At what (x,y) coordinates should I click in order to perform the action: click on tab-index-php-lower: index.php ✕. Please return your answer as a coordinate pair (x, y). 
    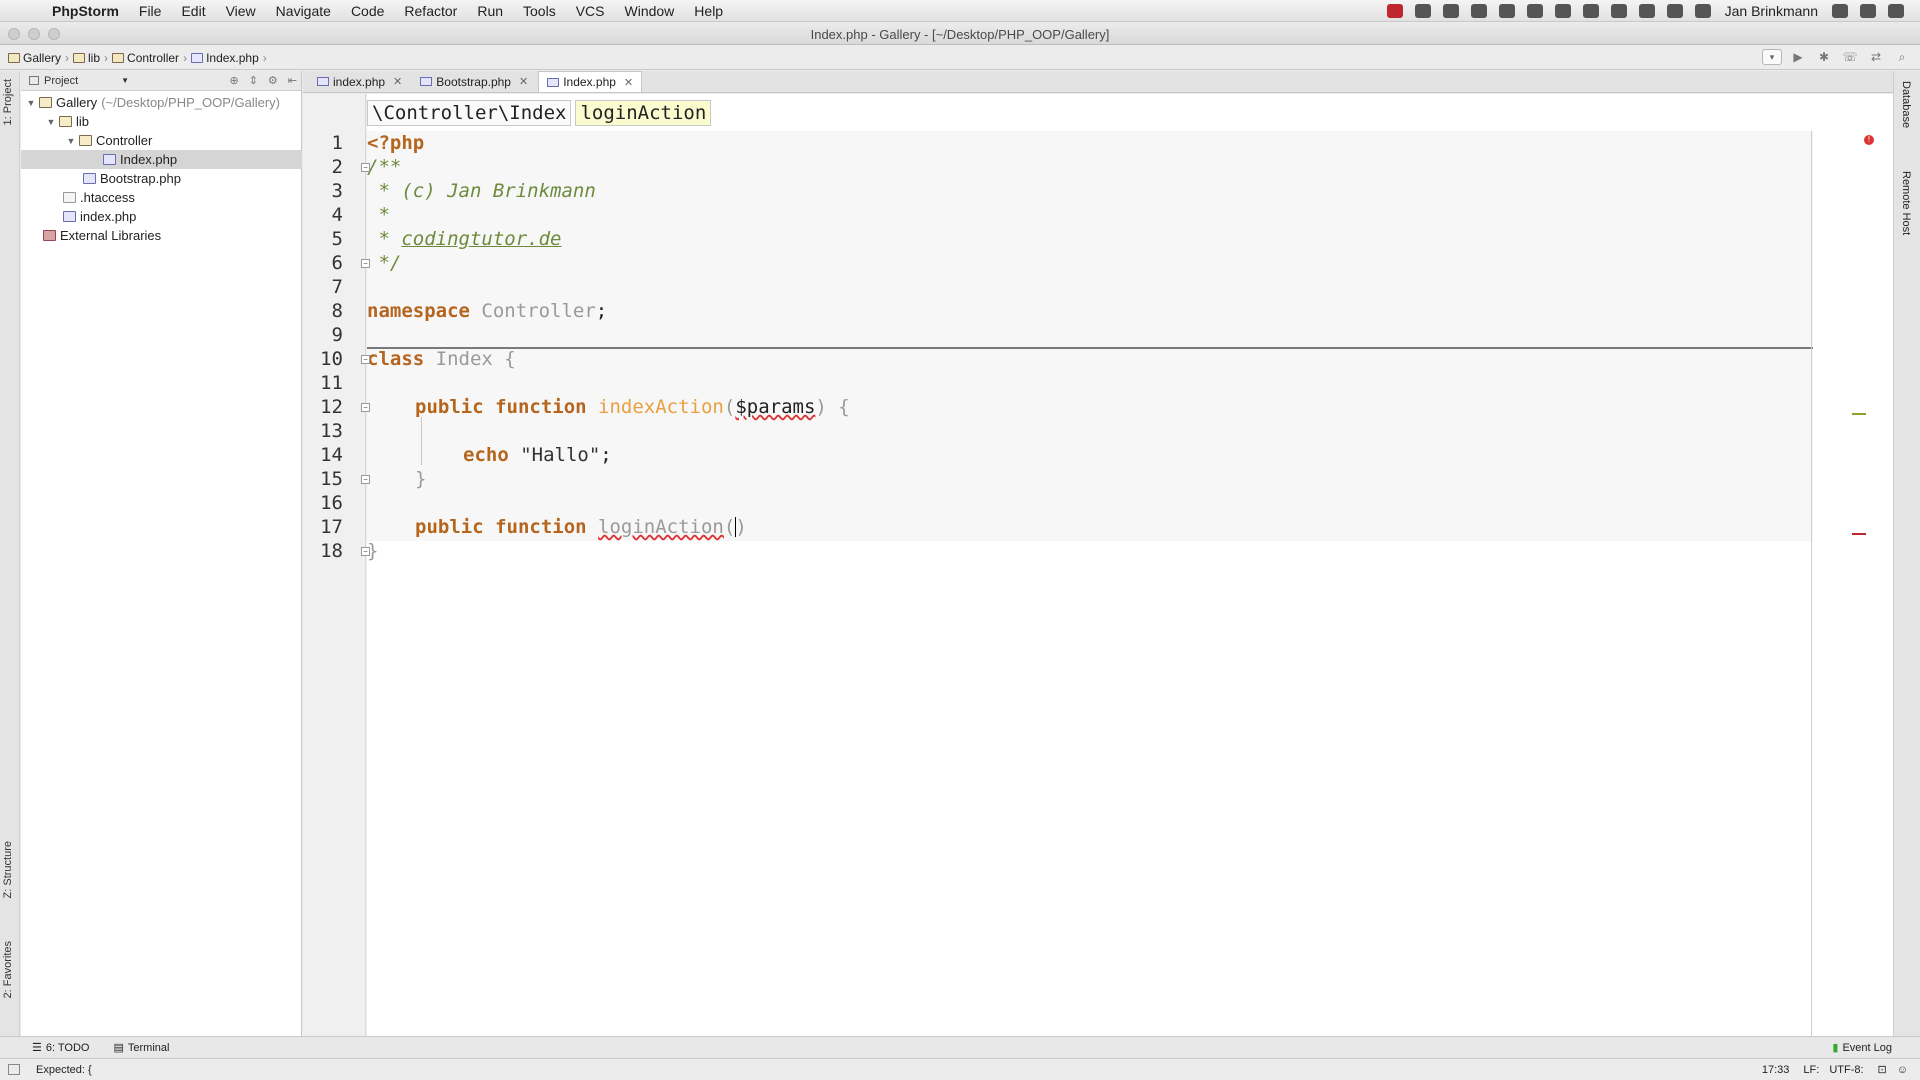
    Looking at the image, I should click on (359, 81).